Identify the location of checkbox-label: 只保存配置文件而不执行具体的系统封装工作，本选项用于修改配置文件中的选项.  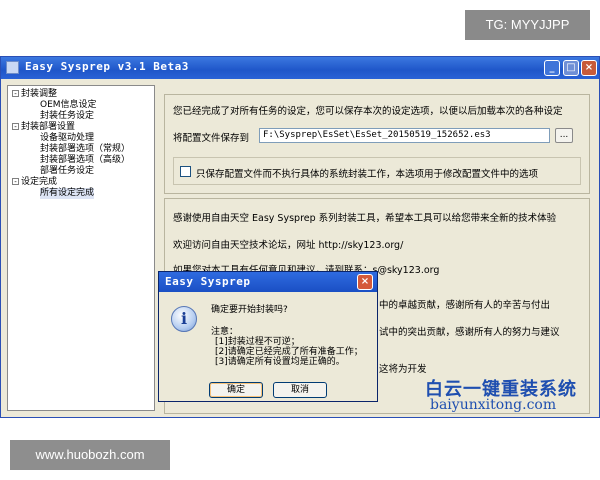
(367, 173).